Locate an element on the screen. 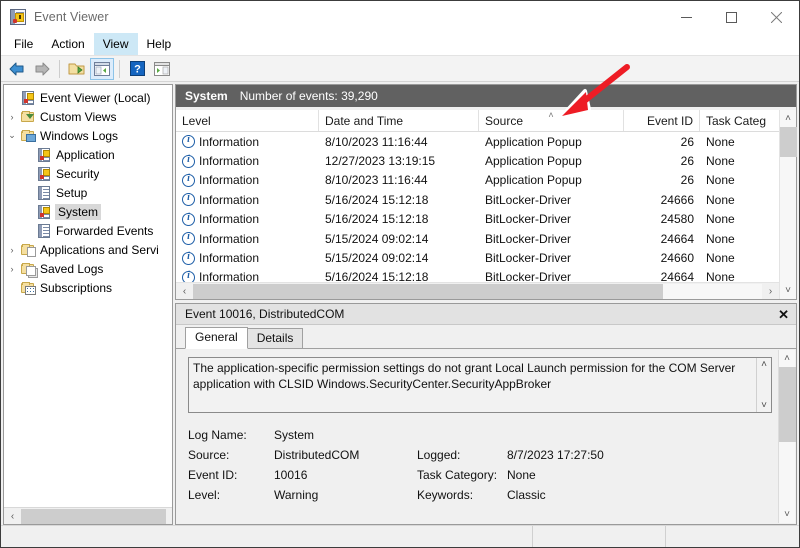 This screenshot has height=548, width=800. menu-view: View is located at coordinates (115, 44).